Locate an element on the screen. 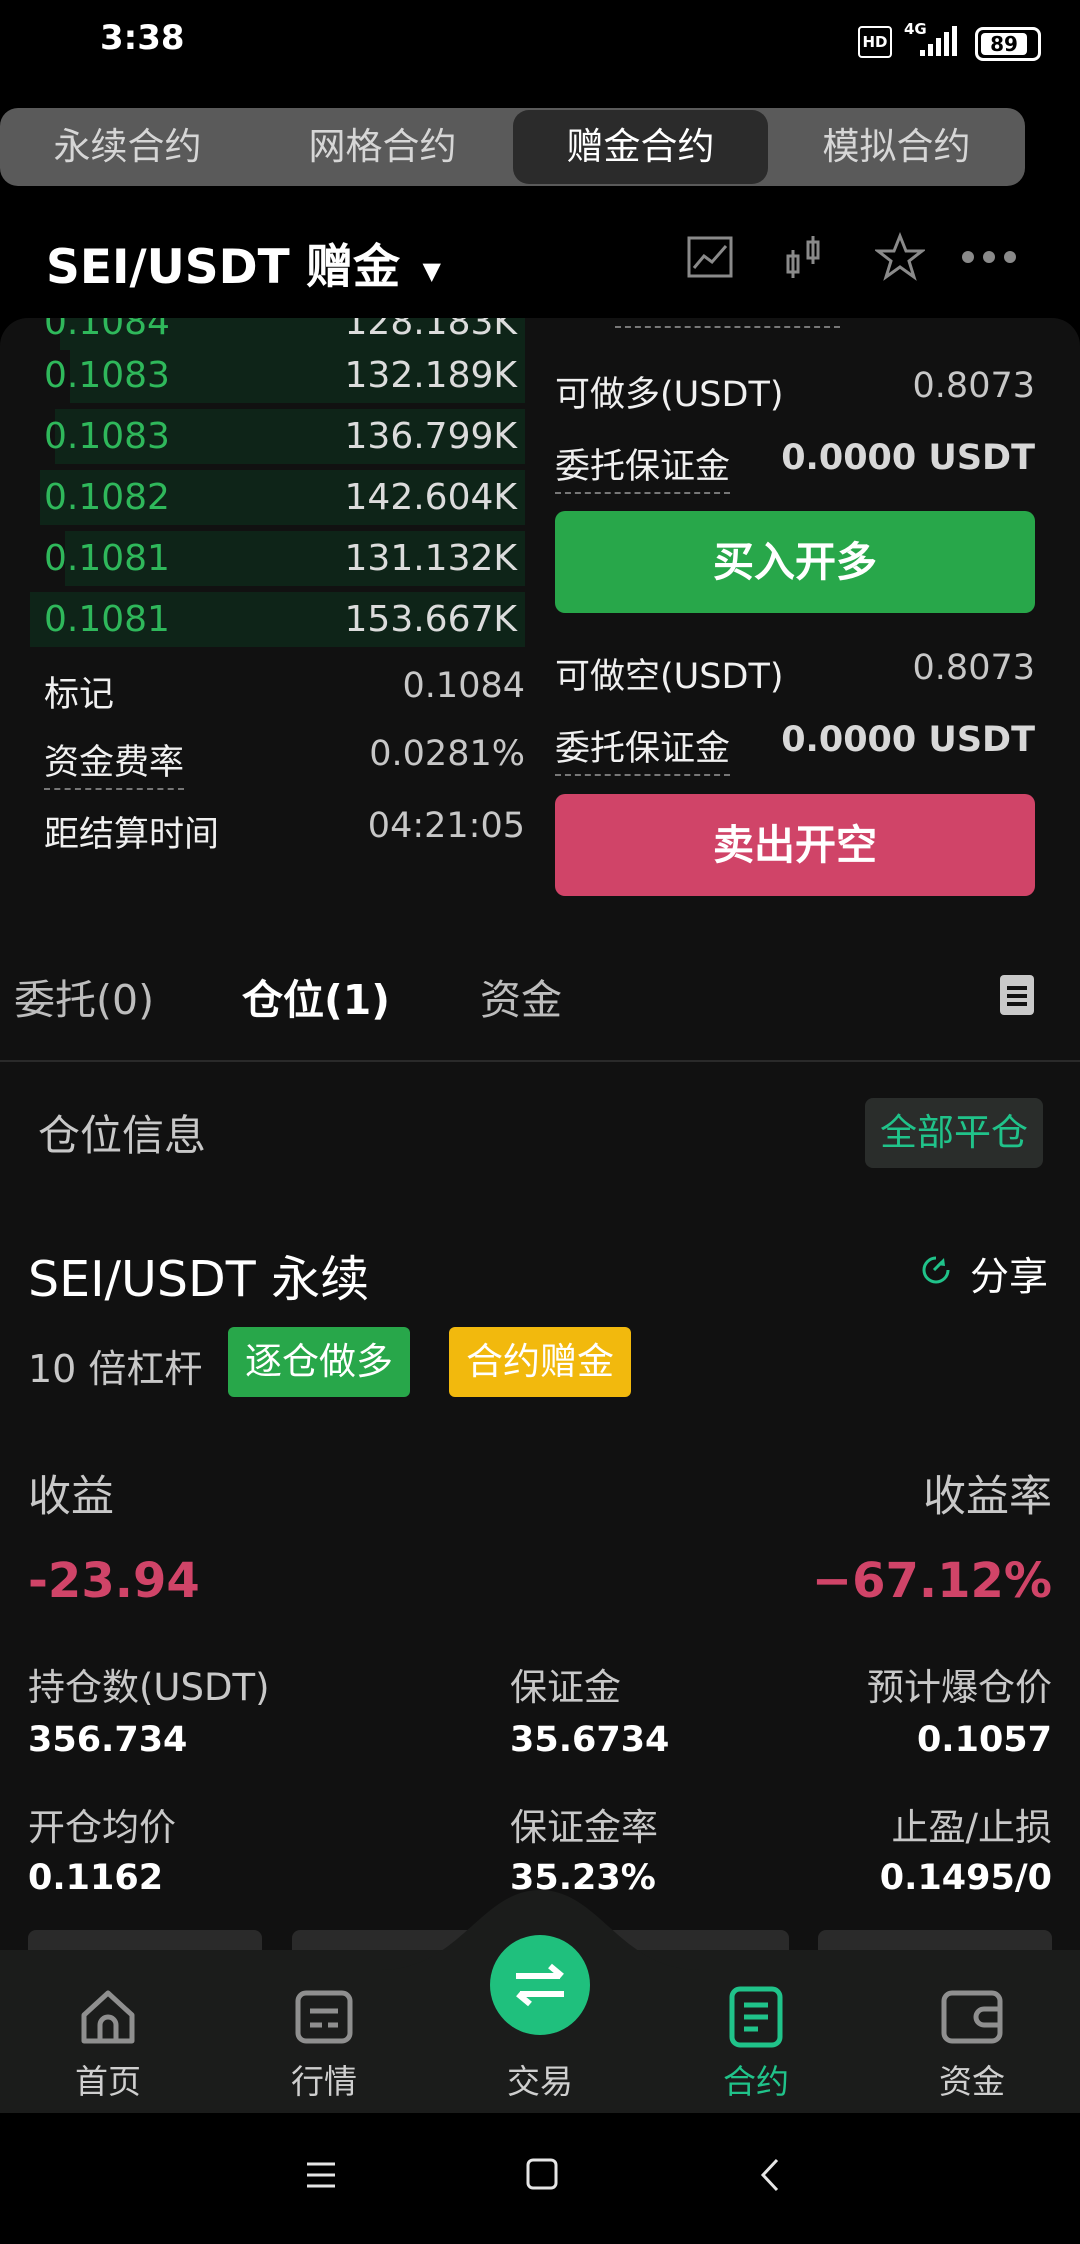 The image size is (1080, 2244). tab-funds: 资金 is located at coordinates (521, 996).